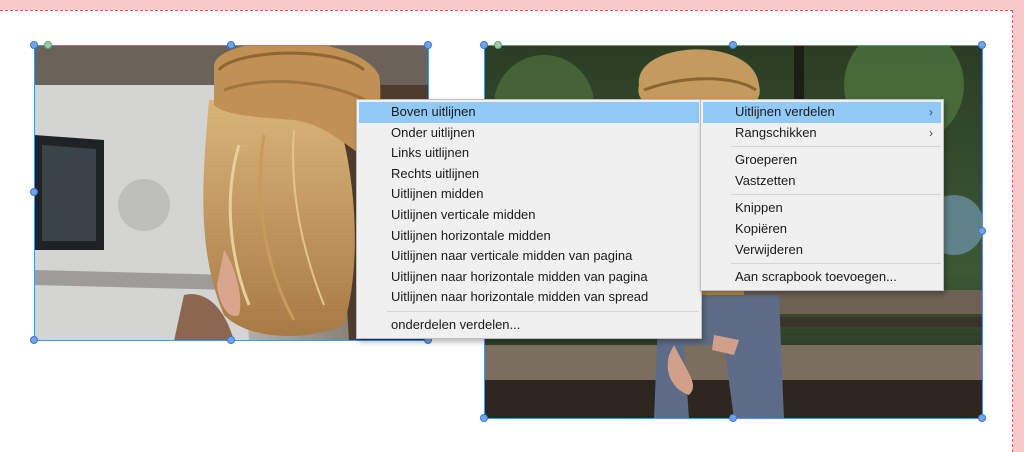 Image resolution: width=1024 pixels, height=452 pixels. I want to click on menu-item-align-bottom: Onder uitlijnen, so click(529, 133).